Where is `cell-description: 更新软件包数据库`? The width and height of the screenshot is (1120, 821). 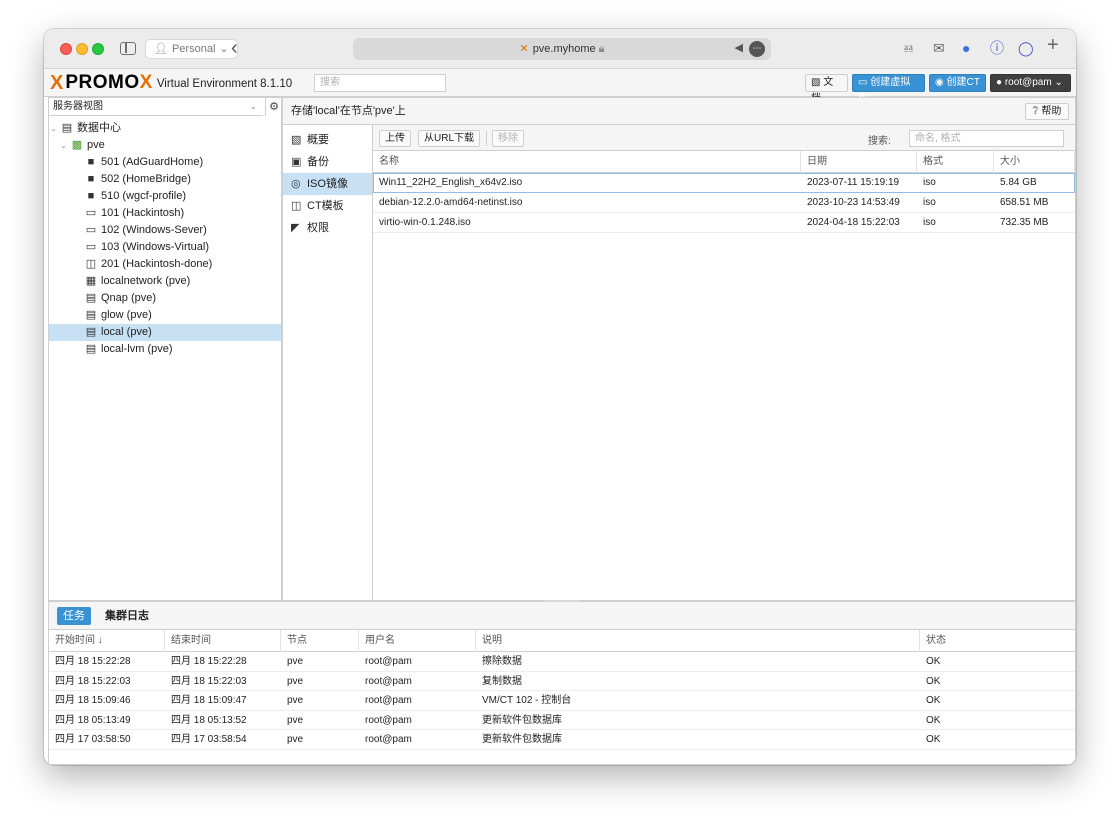
cell-description: 更新软件包数据库 is located at coordinates (522, 720).